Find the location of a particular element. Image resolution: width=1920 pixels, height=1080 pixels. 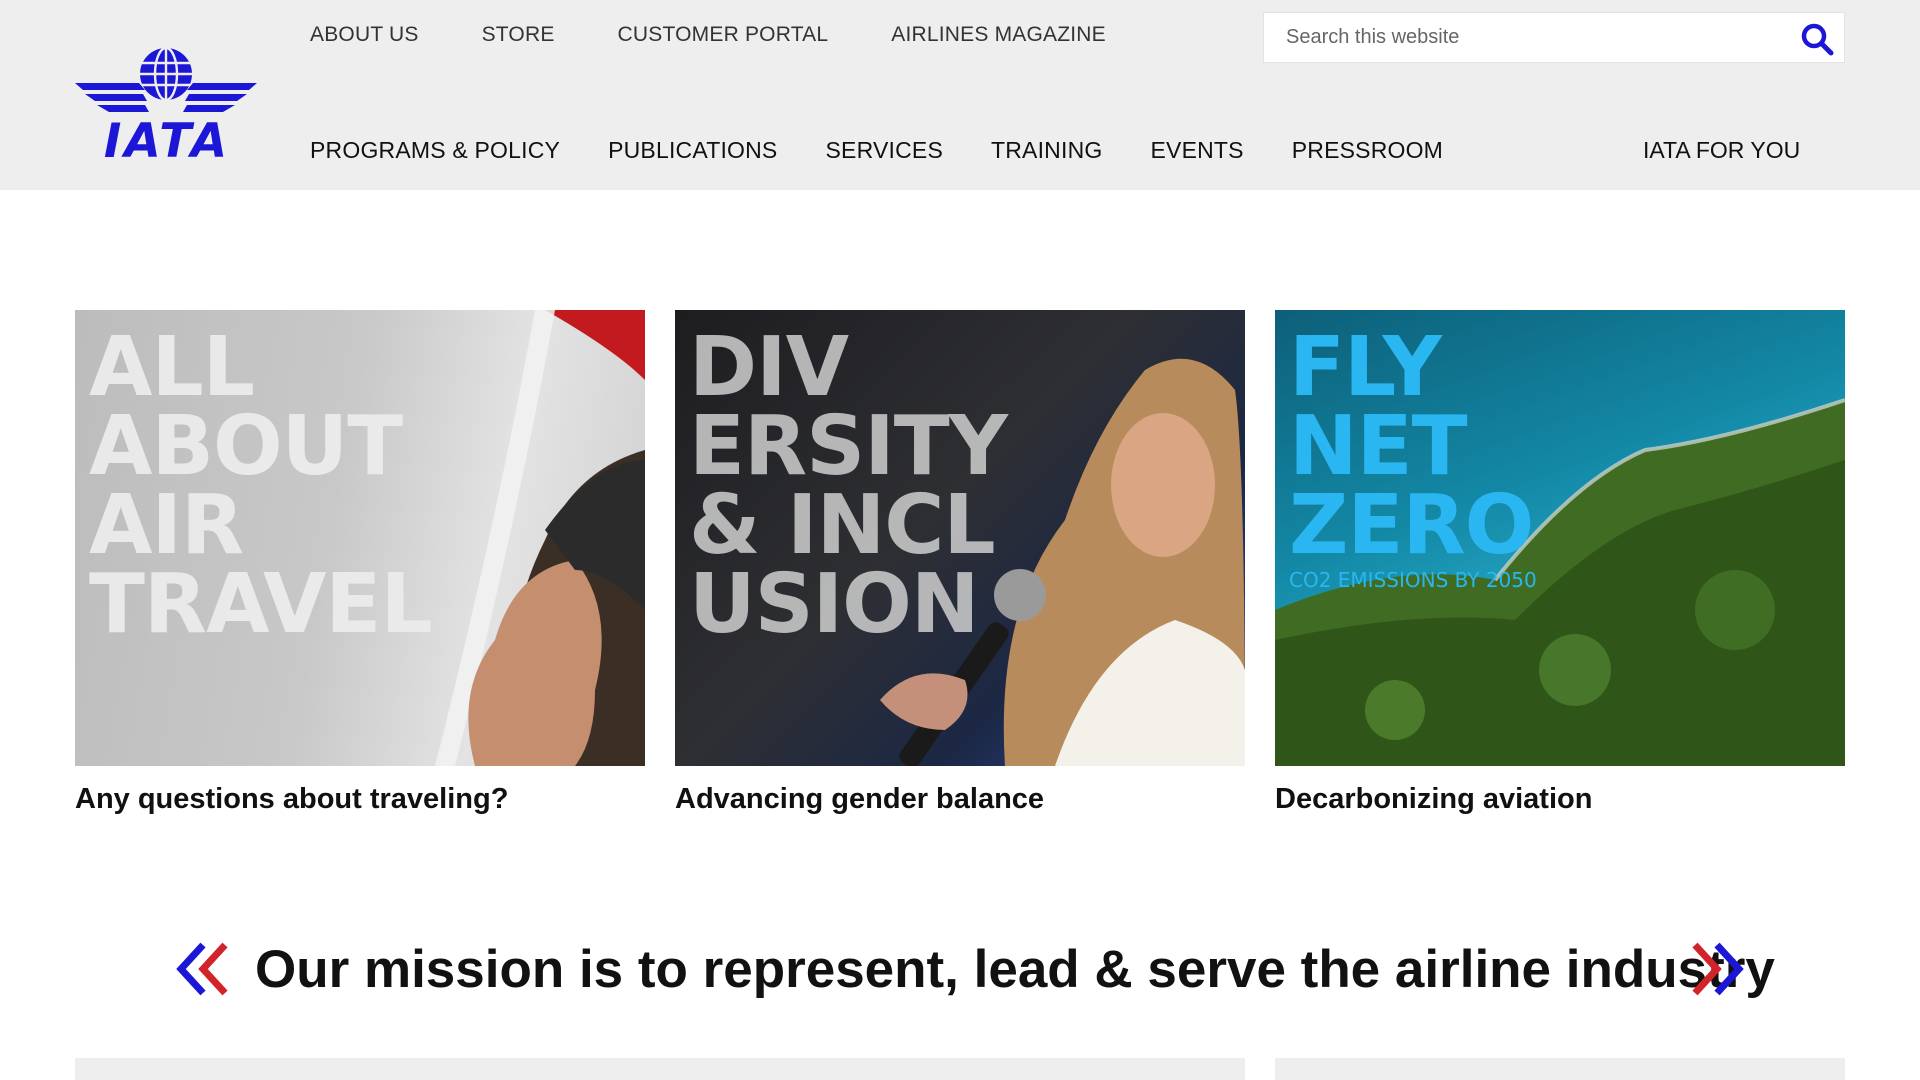

card-caption: Decarbonizing aviation is located at coordinates (1560, 799).